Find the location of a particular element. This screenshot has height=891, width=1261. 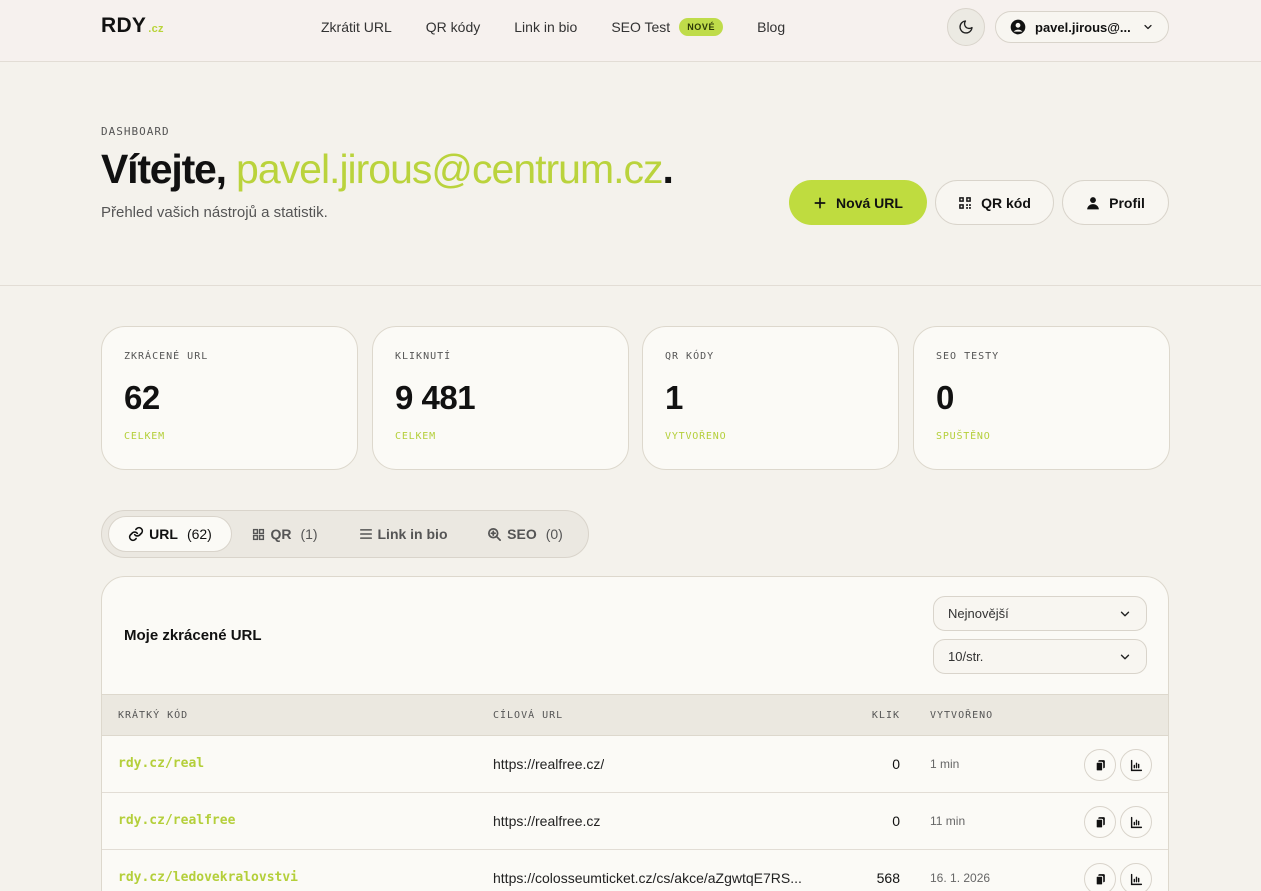

nav-seo-test: SEO Test NOVÉ is located at coordinates (667, 27).